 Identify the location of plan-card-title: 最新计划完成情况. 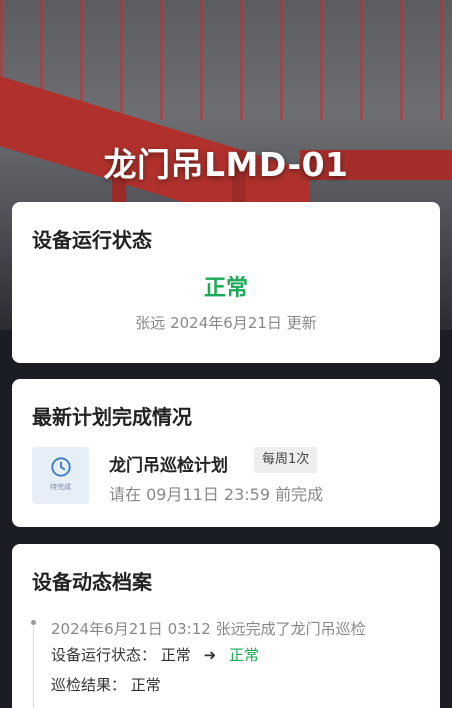
(112, 417).